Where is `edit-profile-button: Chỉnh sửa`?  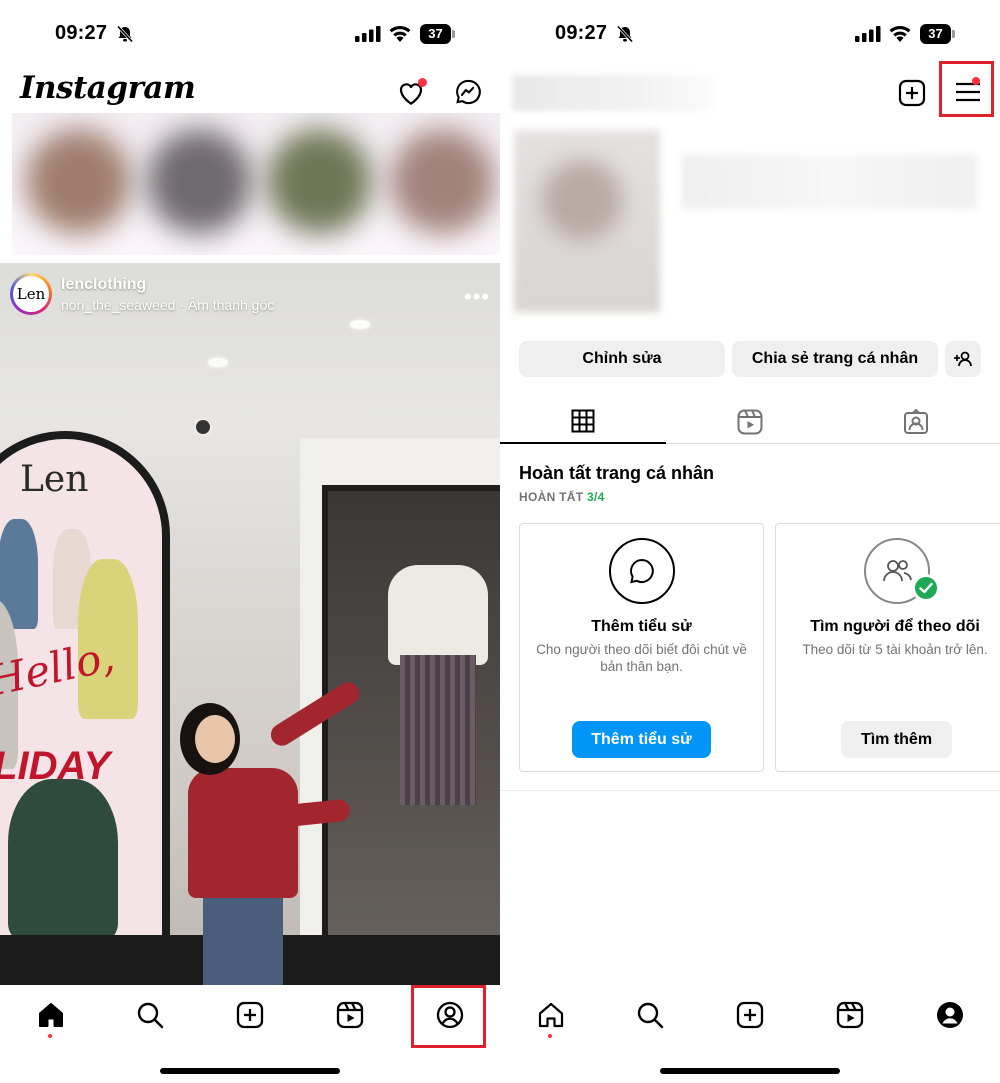
edit-profile-button: Chỉnh sửa is located at coordinates (622, 359).